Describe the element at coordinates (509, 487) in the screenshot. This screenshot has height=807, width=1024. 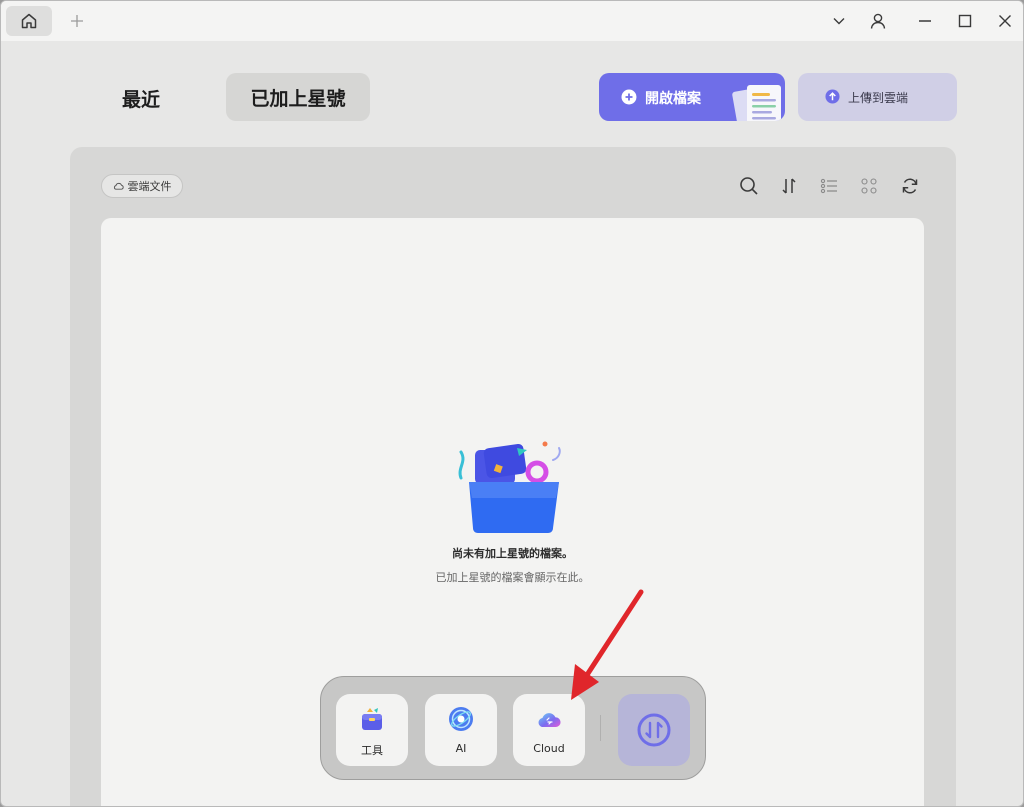
I see `empty-folder-illustration` at that location.